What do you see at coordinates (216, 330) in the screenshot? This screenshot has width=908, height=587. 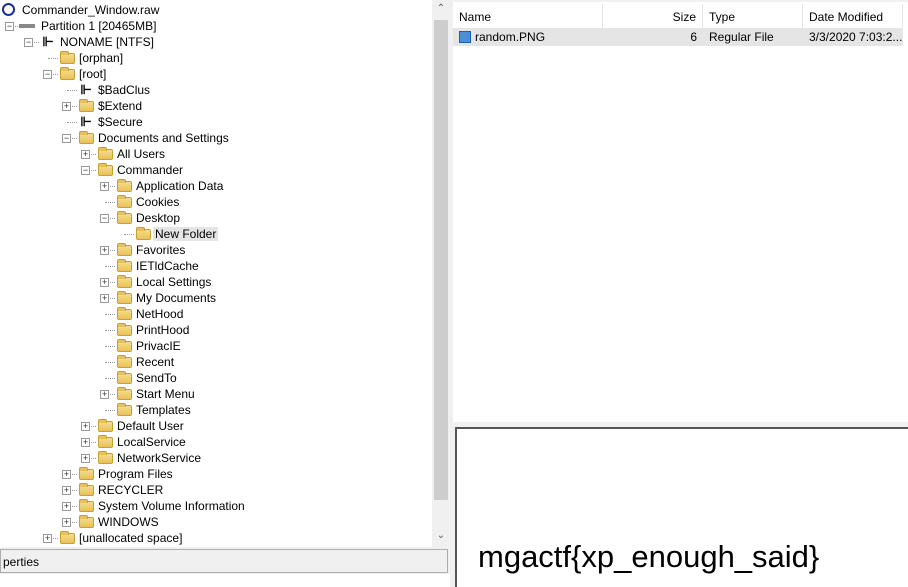 I see `tree-item: PrintHood` at bounding box center [216, 330].